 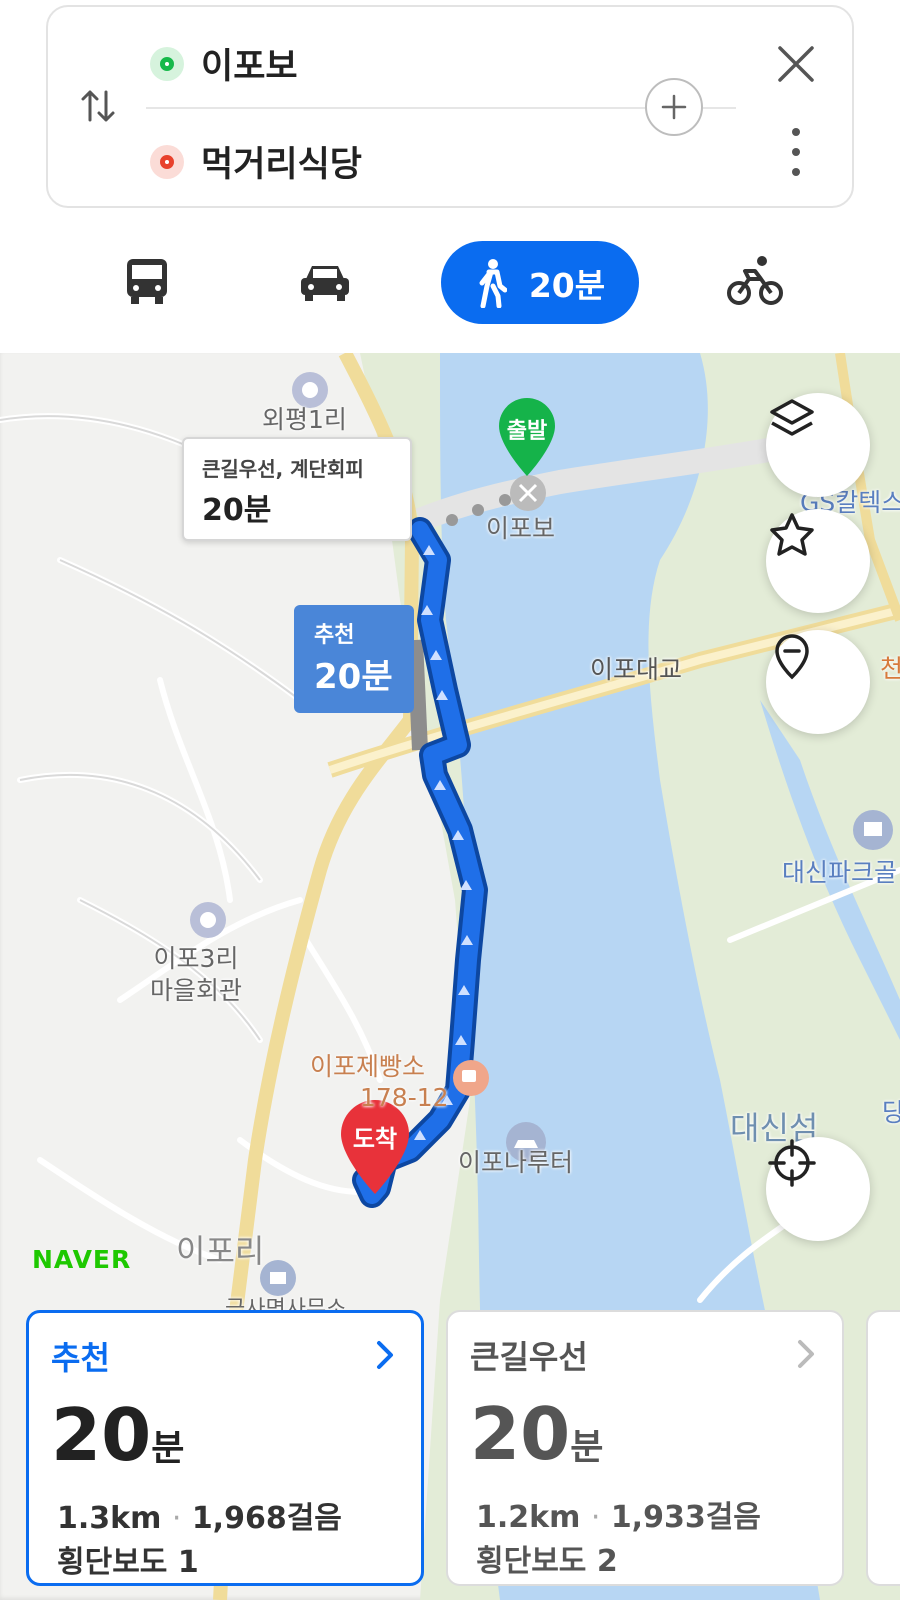 I want to click on layers-icon, so click(x=792, y=417).